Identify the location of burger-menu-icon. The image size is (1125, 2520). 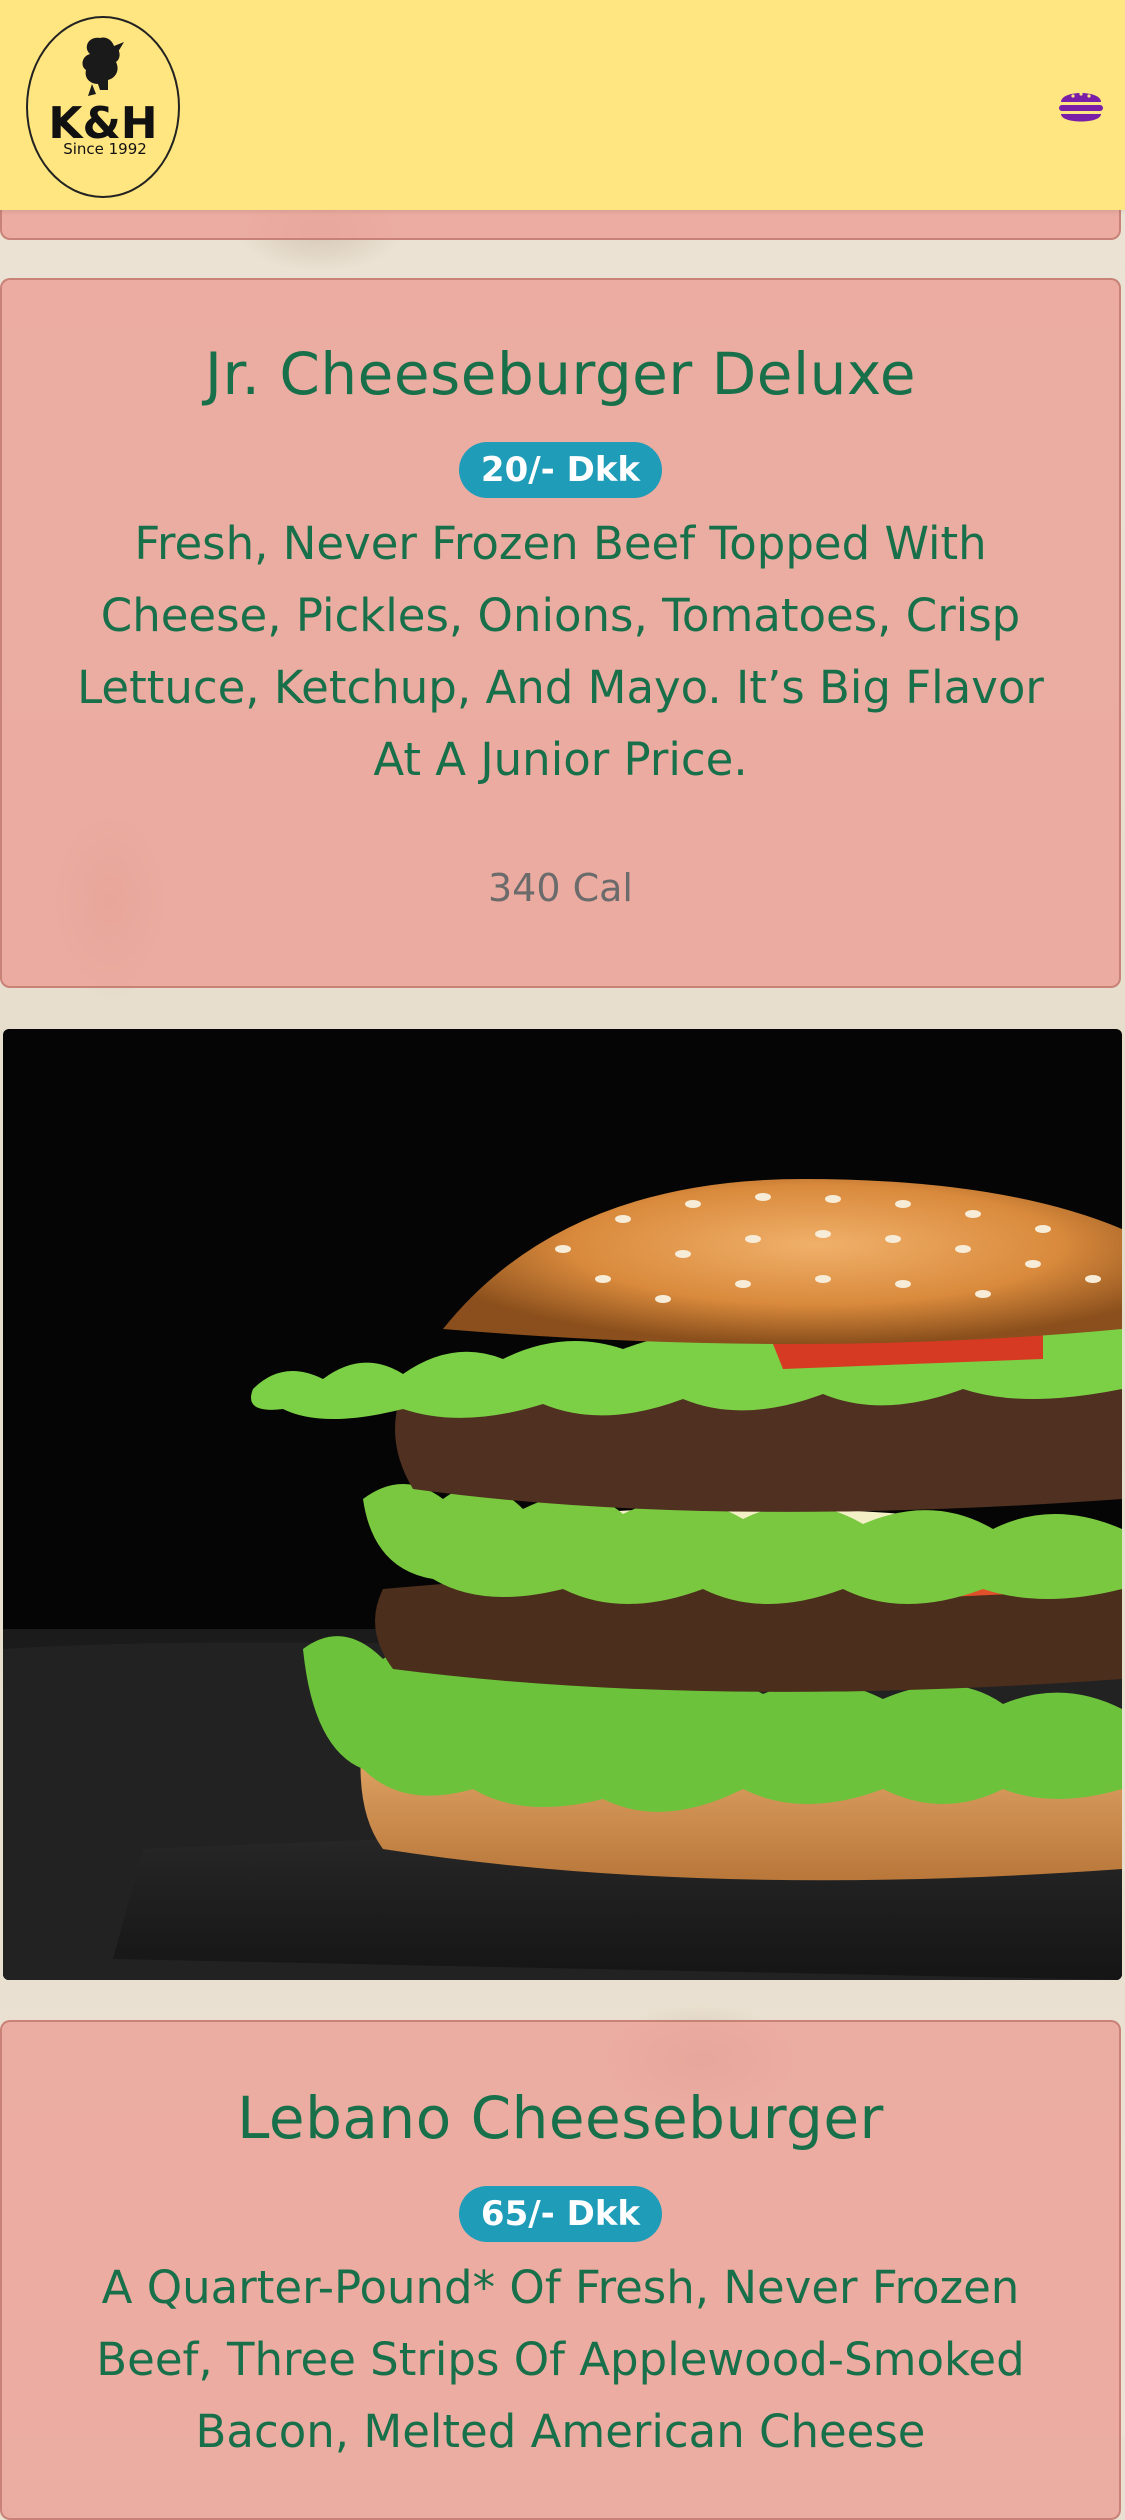
(1081, 107).